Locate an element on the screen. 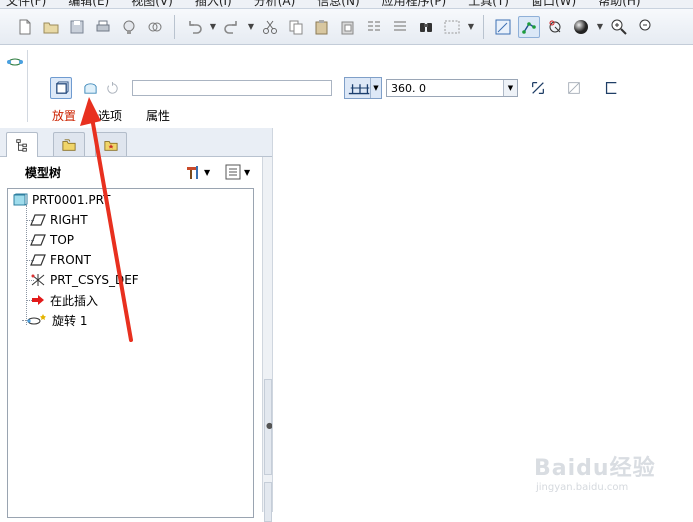 The width and height of the screenshot is (693, 522). cut-icon is located at coordinates (270, 27).